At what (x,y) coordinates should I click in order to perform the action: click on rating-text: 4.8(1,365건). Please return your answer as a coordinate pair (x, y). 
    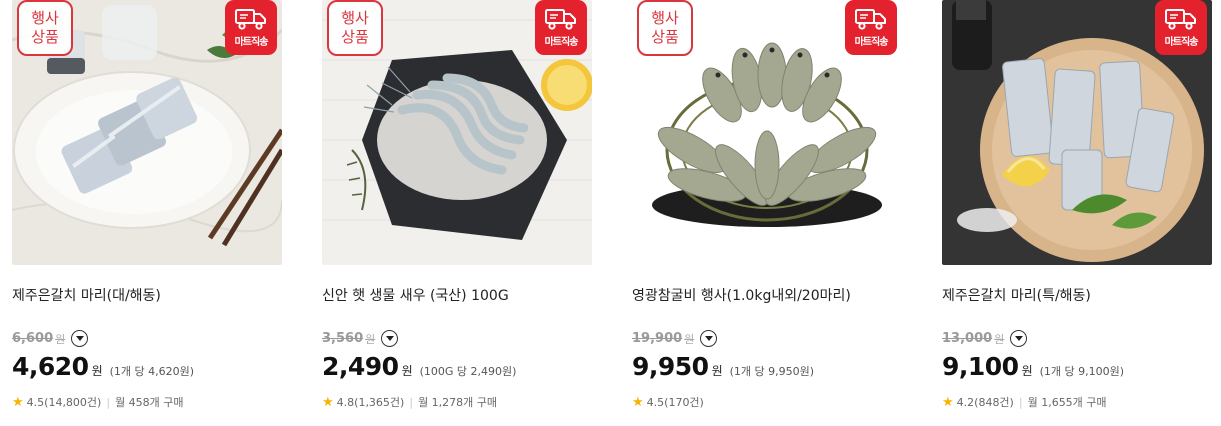
    Looking at the image, I should click on (370, 402).